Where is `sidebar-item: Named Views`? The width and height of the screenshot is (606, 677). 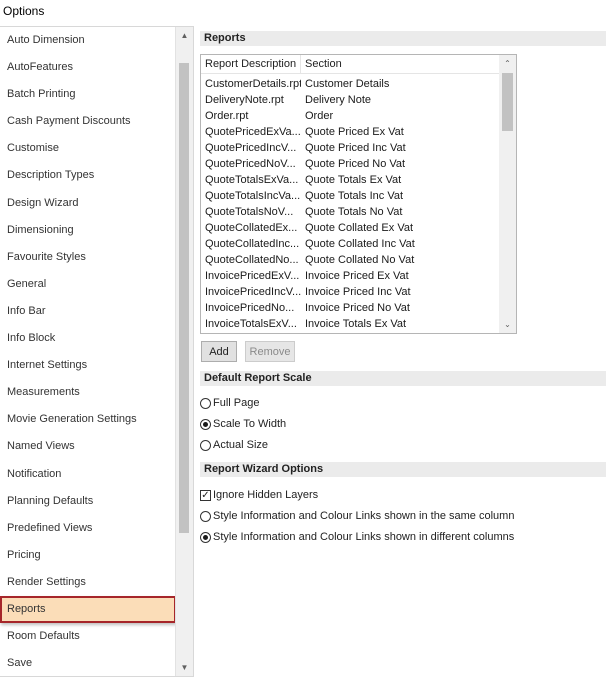
sidebar-item: Named Views is located at coordinates (87, 446).